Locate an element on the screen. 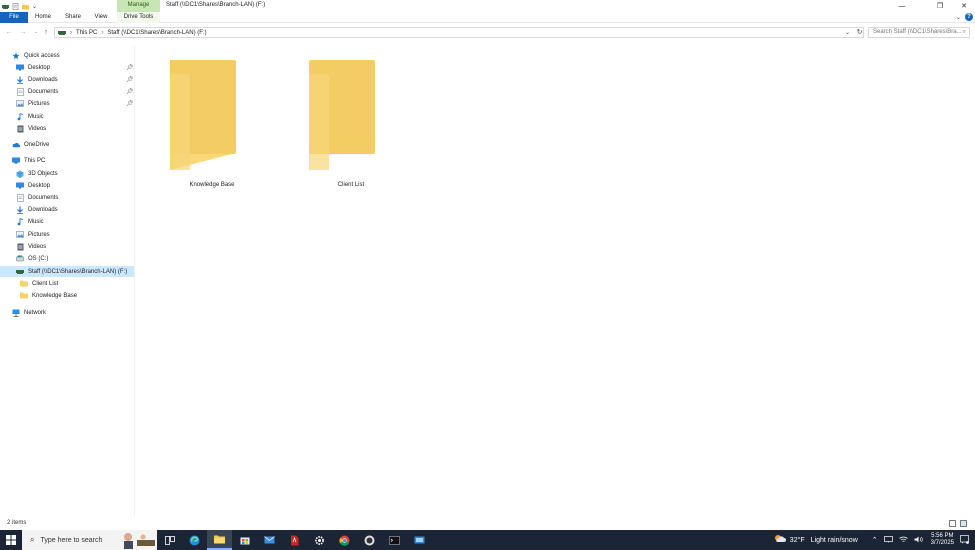  tab-view: View is located at coordinates (101, 17).